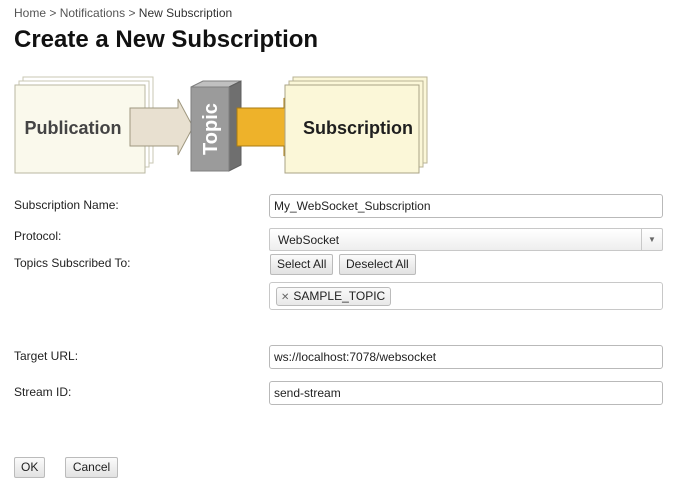  What do you see at coordinates (92, 13) in the screenshot?
I see `breadcrumb-notifications-link: Notifications` at bounding box center [92, 13].